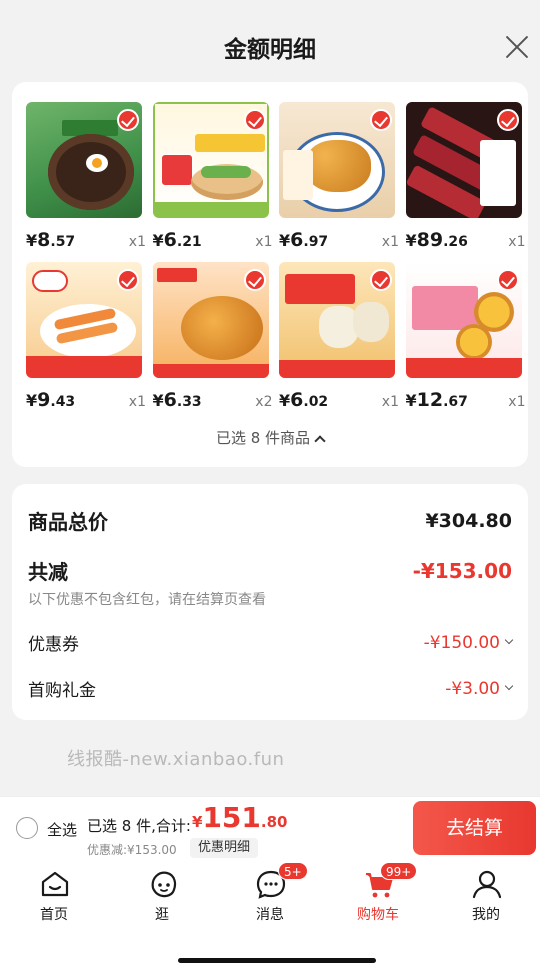 Image resolution: width=540 pixels, height=975 pixels. What do you see at coordinates (177, 400) in the screenshot?
I see `product-price: ¥6.33` at bounding box center [177, 400].